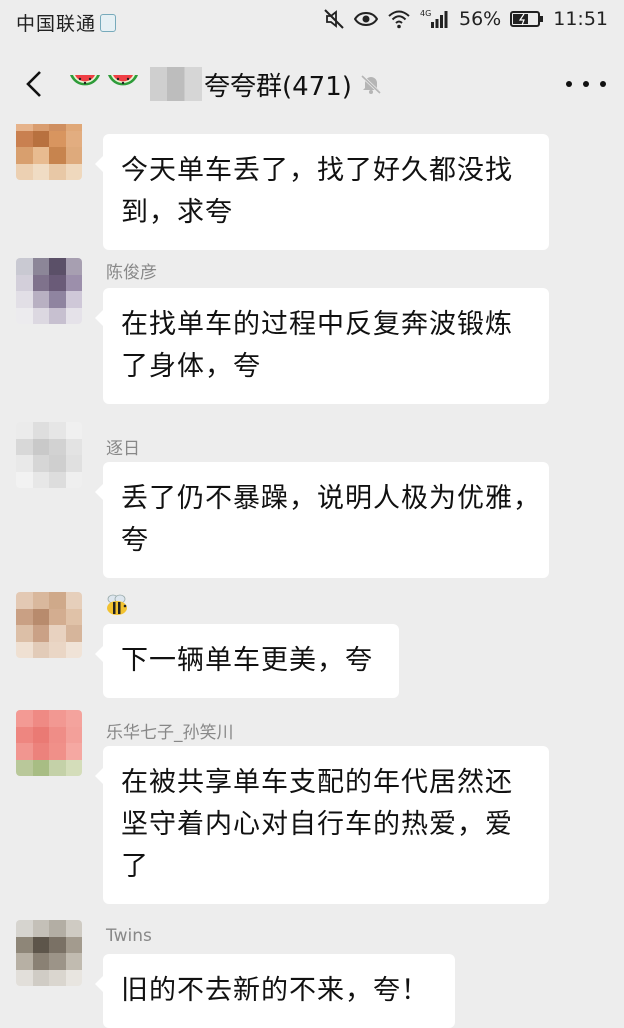  What do you see at coordinates (322, 346) in the screenshot?
I see `message-bubble: 在找单车的过程中反复奔波锻炼 了身体，夸` at bounding box center [322, 346].